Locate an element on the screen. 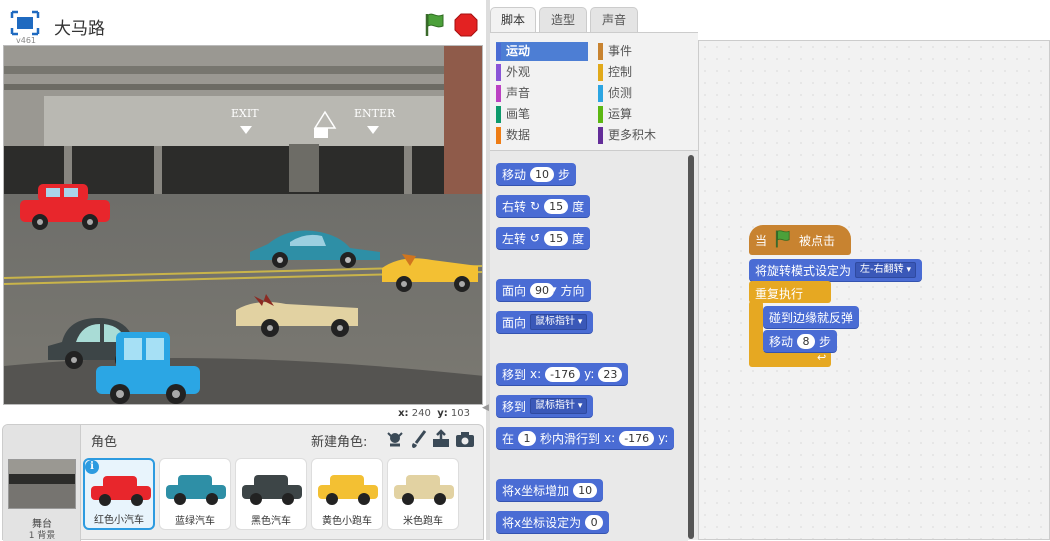 This screenshot has height=541, width=1050. sprite-thumb-0: 红色小汽车 i is located at coordinates (119, 494).